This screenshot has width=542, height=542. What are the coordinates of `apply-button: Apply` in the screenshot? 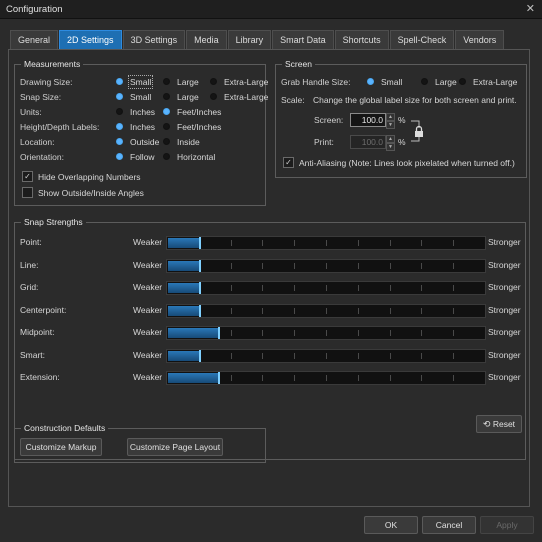 It's located at (507, 525).